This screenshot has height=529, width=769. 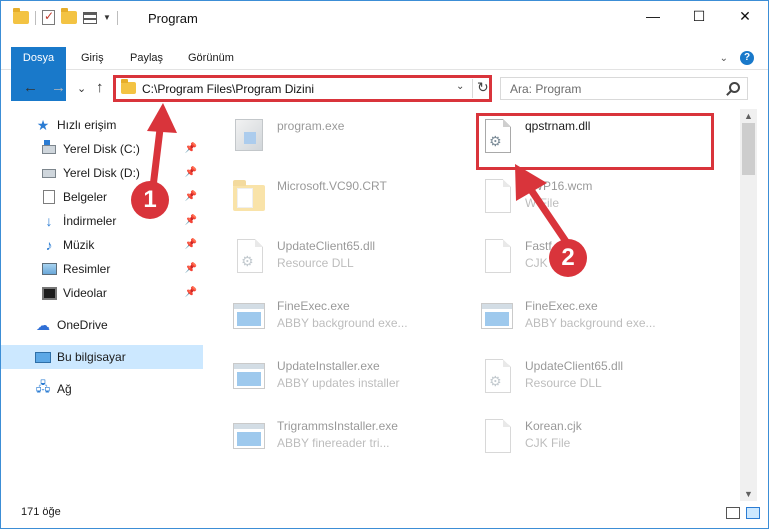 I want to click on disk-icon, so click(x=49, y=146).